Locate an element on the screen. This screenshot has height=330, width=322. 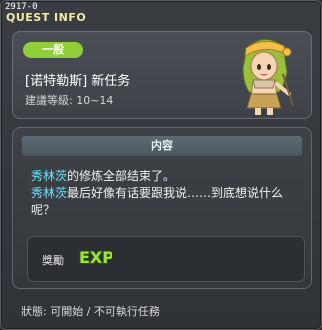
quest-level: 建議等級: 10~14 is located at coordinates (69, 100).